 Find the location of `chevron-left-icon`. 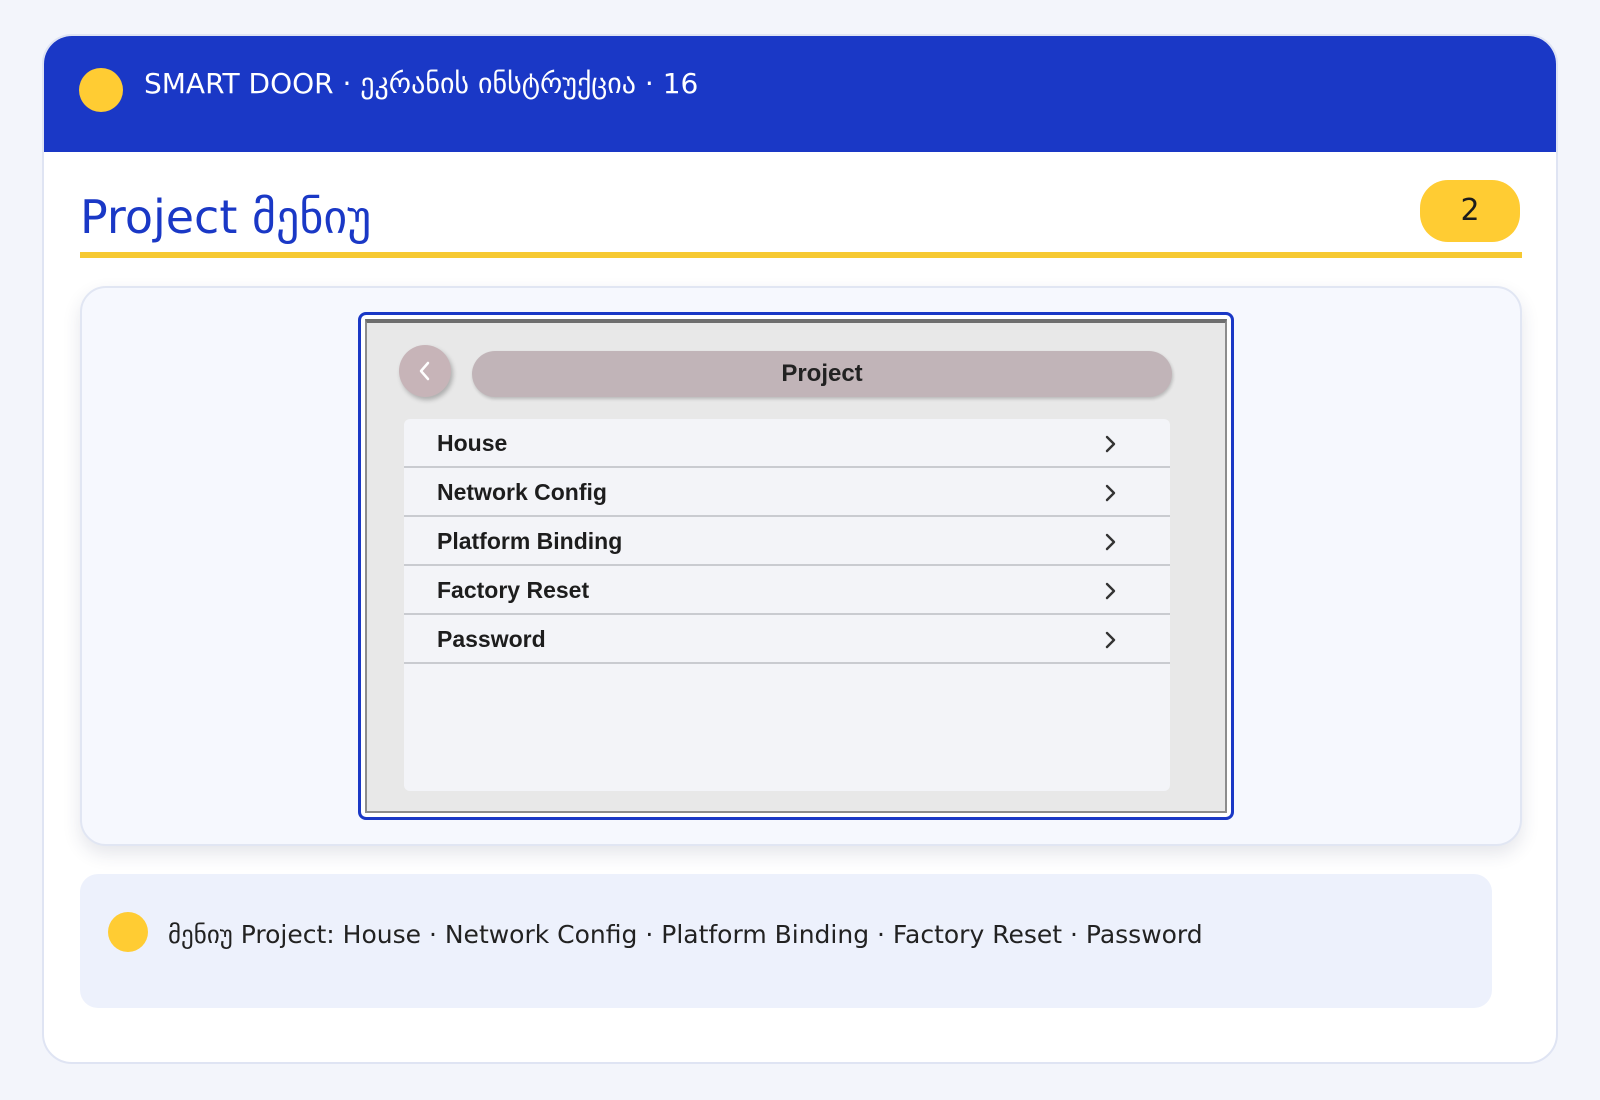

chevron-left-icon is located at coordinates (424, 371).